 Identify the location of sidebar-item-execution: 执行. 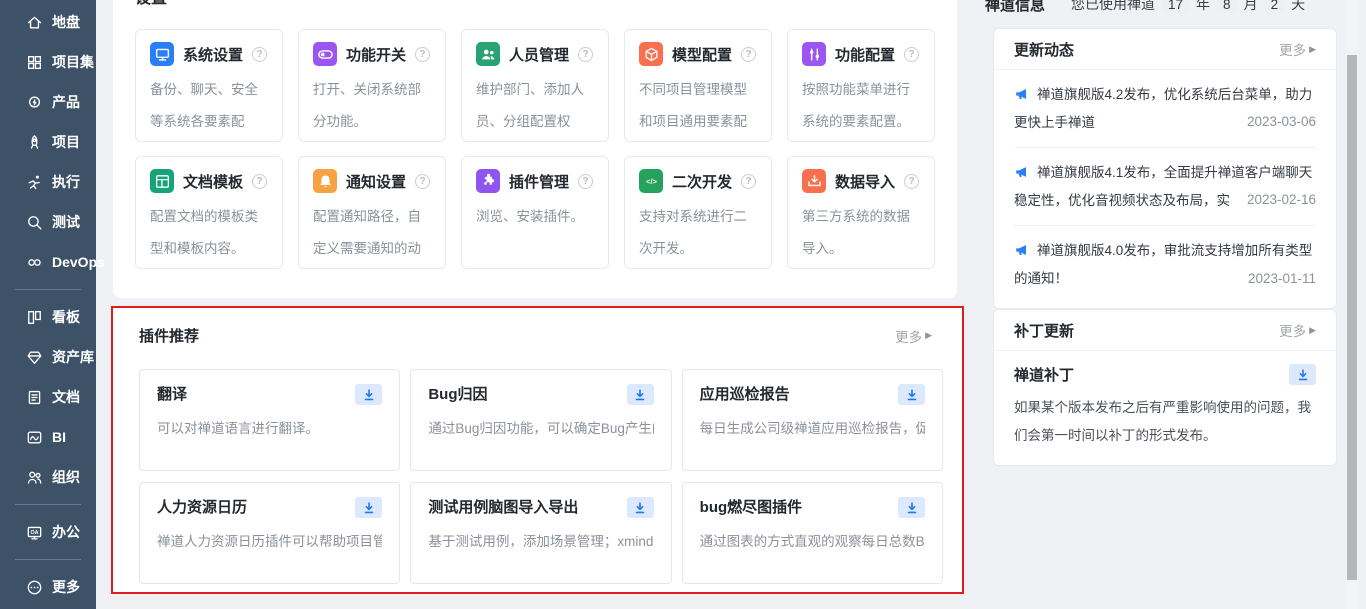
(48, 182).